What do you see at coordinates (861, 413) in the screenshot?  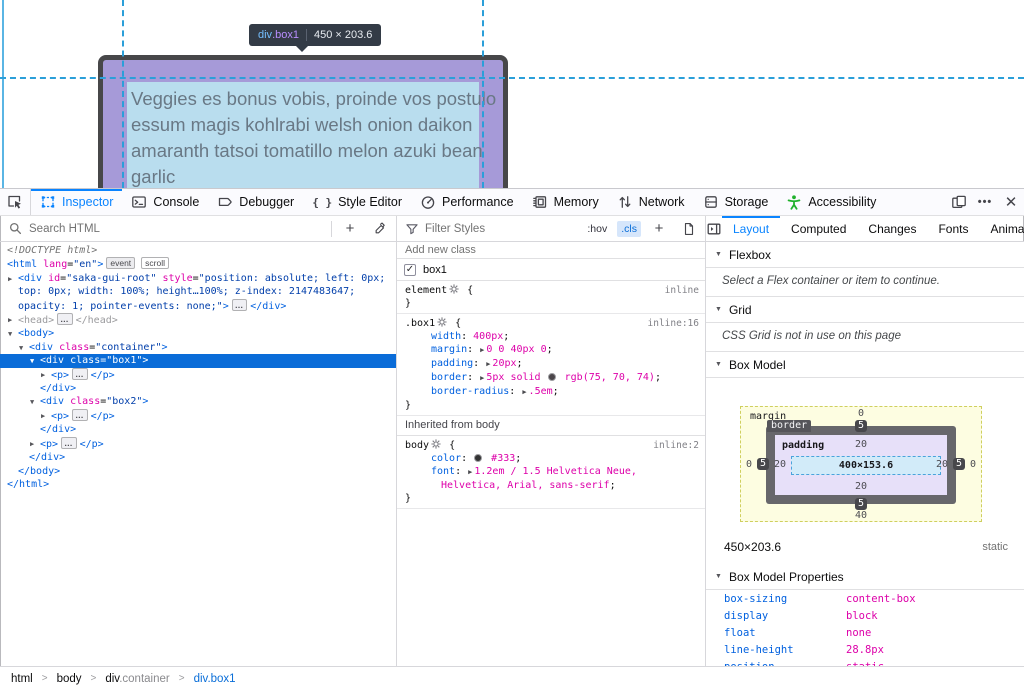 I see `margin-top-value: 0` at bounding box center [861, 413].